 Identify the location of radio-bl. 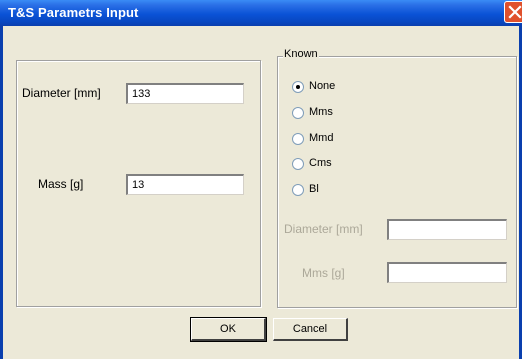
(298, 190).